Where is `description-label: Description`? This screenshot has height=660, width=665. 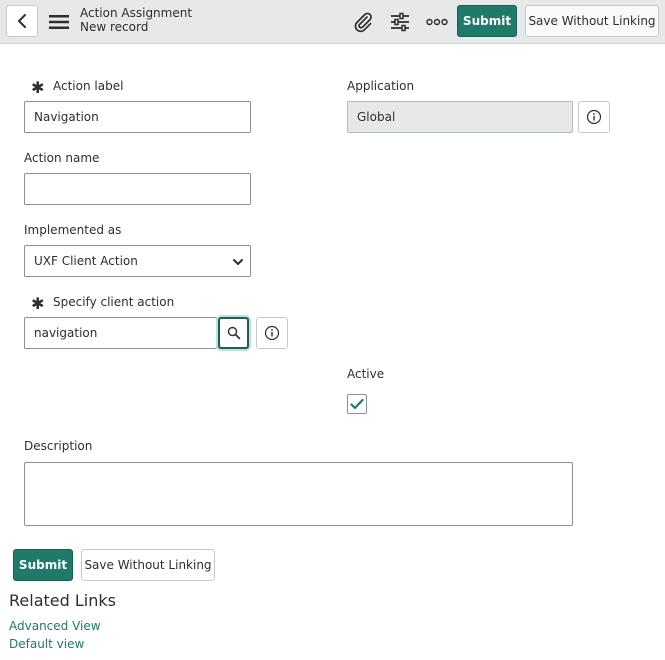
description-label: Description is located at coordinates (58, 446).